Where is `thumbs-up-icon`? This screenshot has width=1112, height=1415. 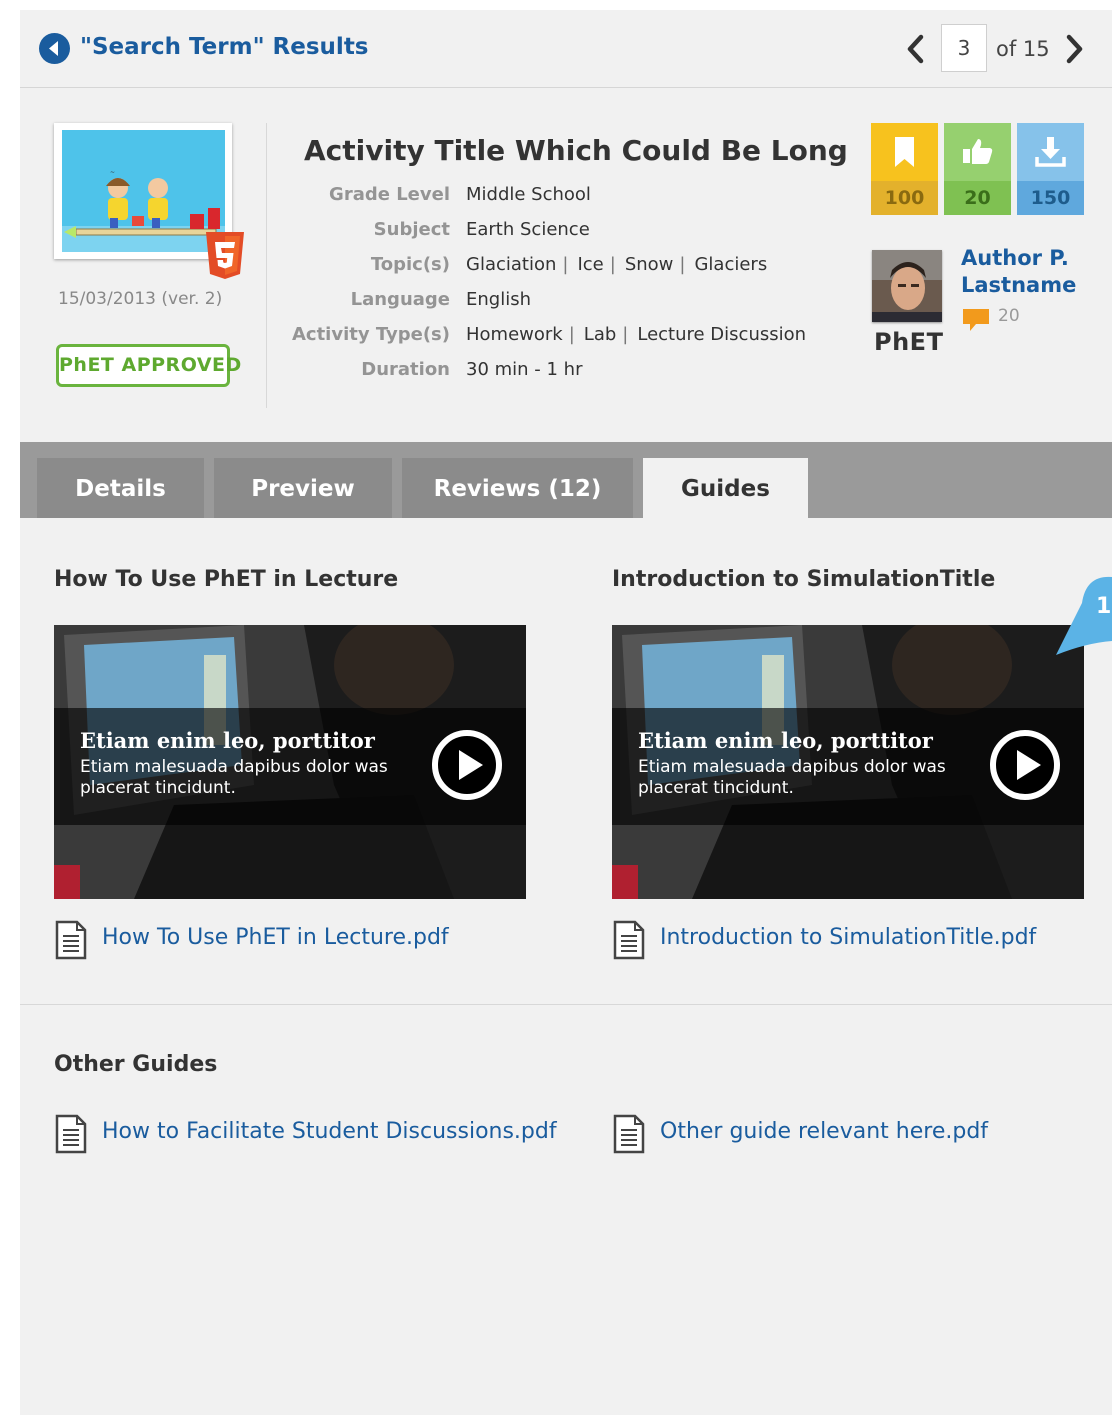
thumbs-up-icon is located at coordinates (978, 151).